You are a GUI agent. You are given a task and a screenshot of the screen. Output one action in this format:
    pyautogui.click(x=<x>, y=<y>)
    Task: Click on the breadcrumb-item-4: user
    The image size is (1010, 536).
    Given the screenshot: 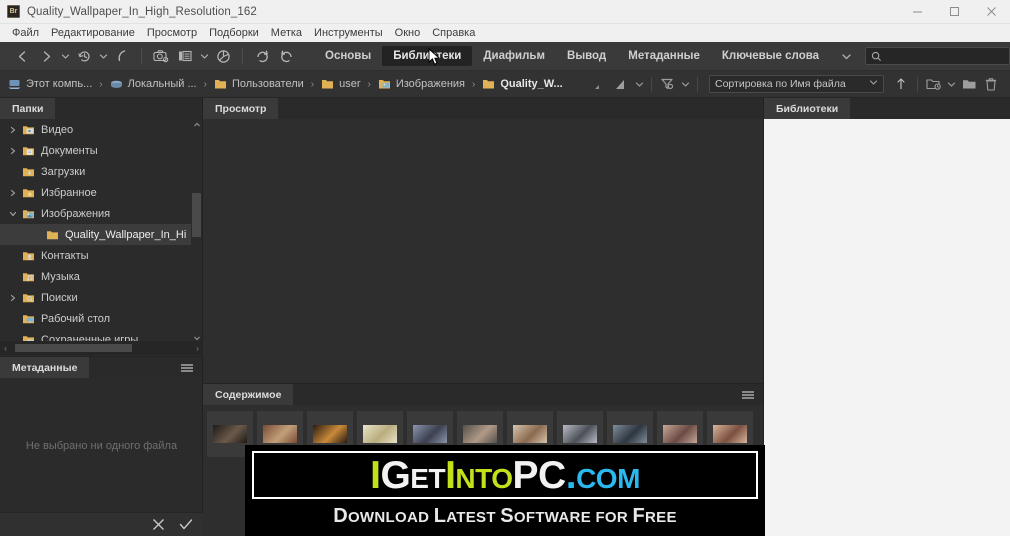 What is the action you would take?
    pyautogui.click(x=341, y=84)
    